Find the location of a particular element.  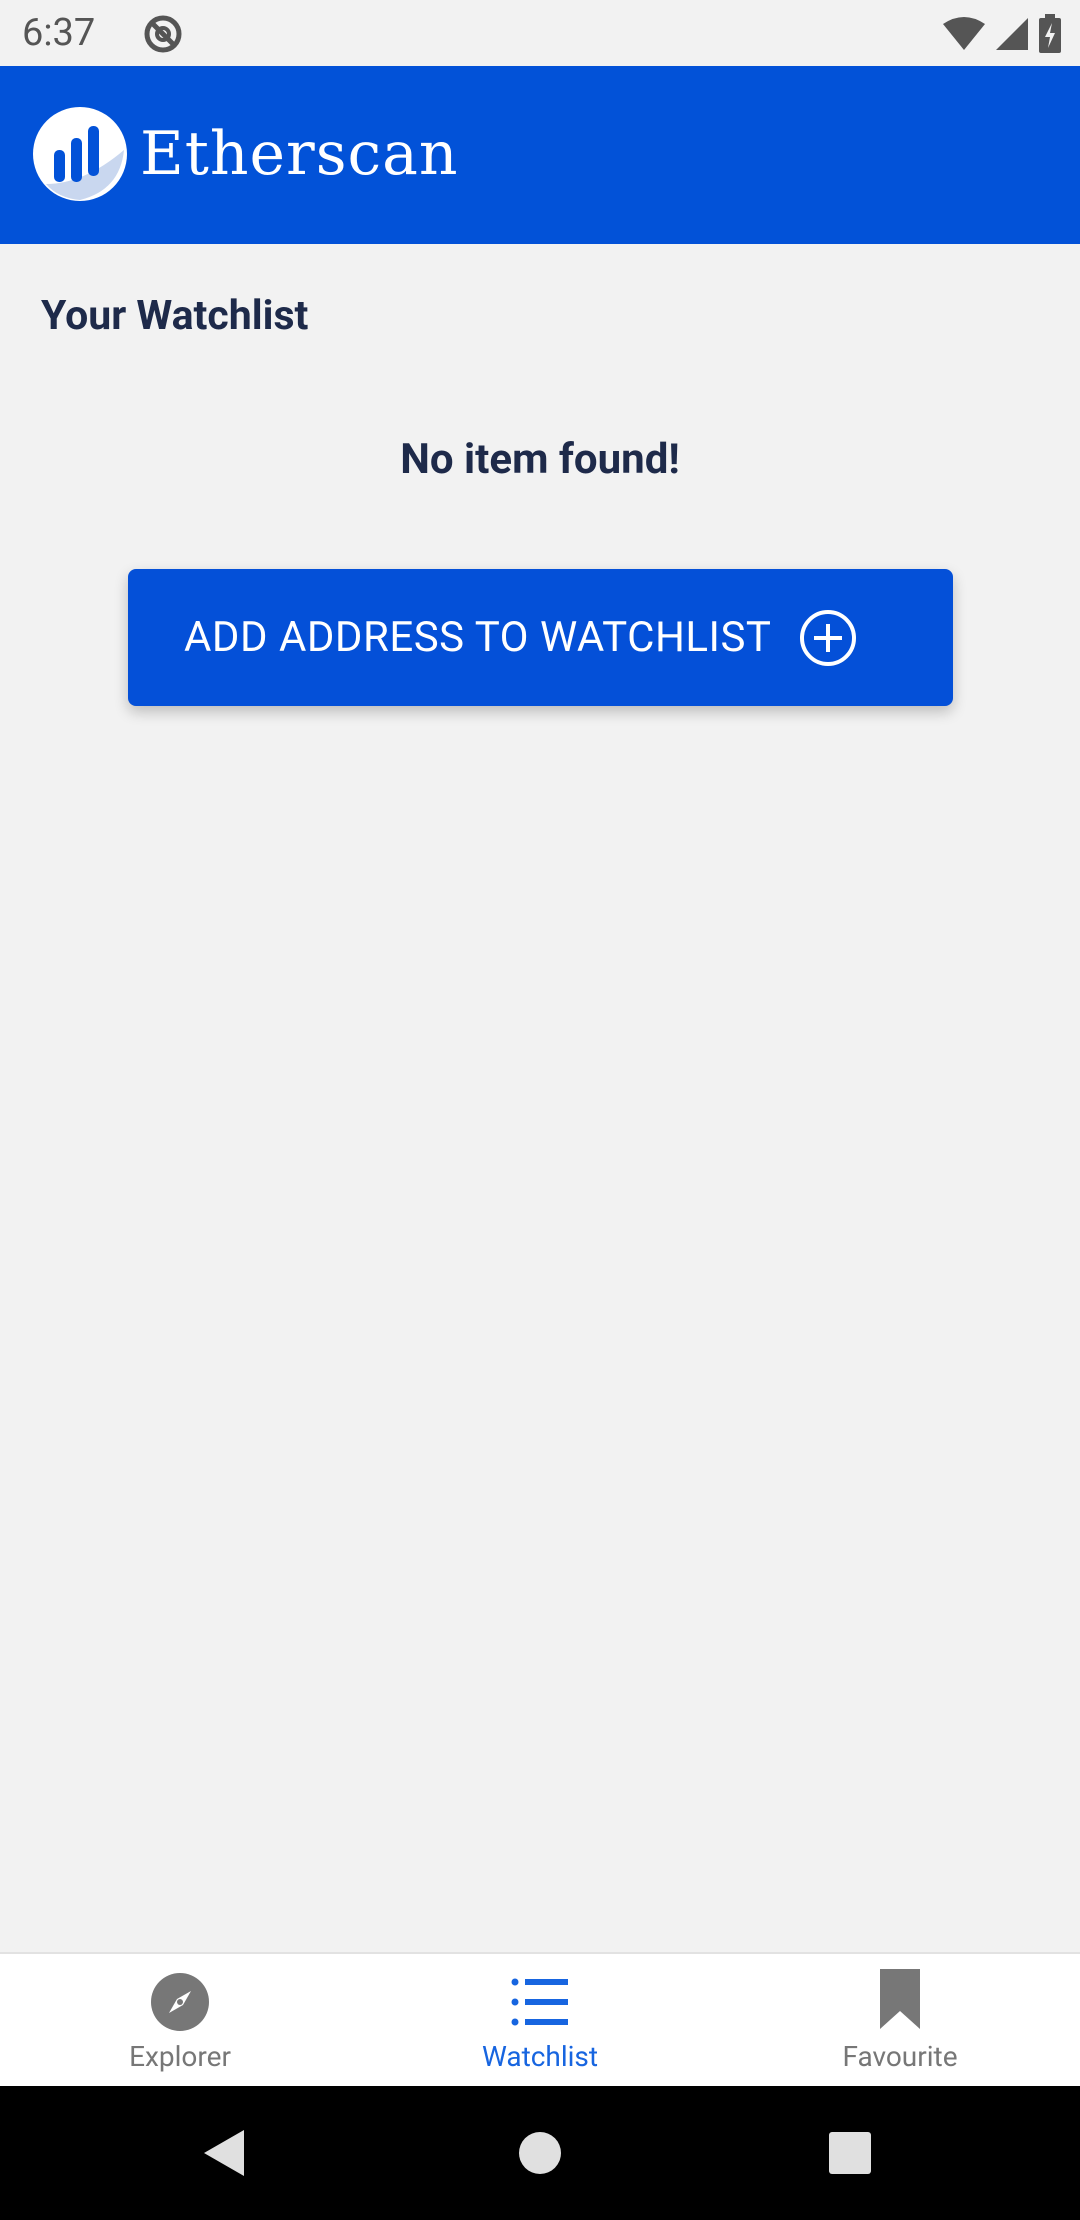

nav-label-watchlist: Watchlist is located at coordinates (540, 2056).